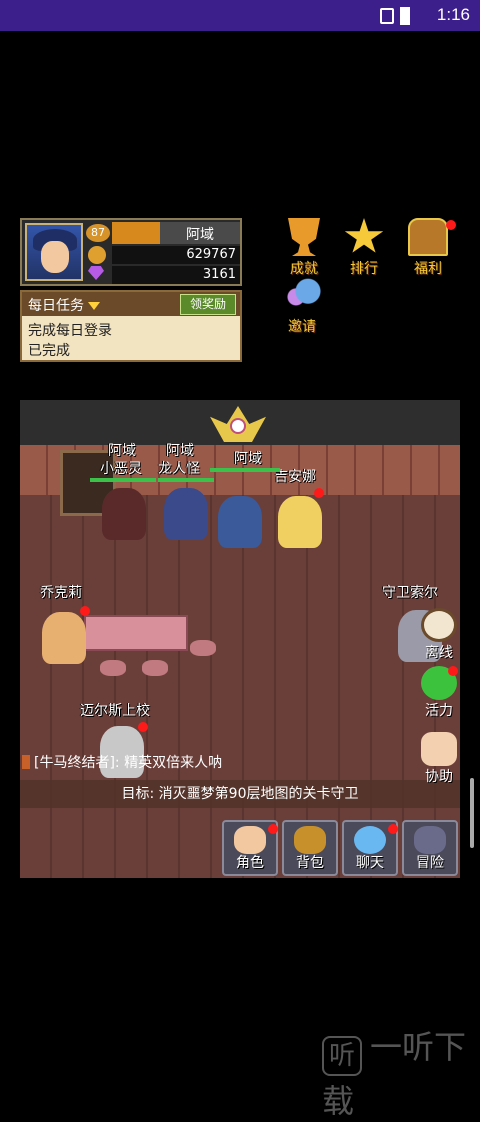  I want to click on assist-label: 协助, so click(439, 777).